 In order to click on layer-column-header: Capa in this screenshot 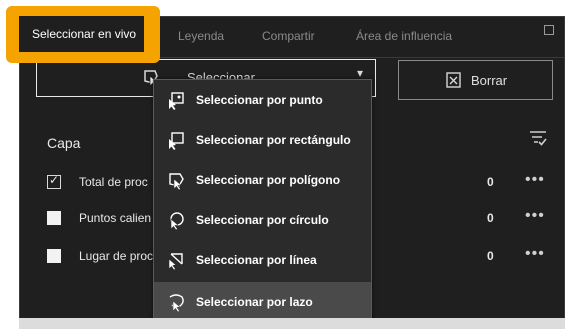, I will do `click(64, 143)`.